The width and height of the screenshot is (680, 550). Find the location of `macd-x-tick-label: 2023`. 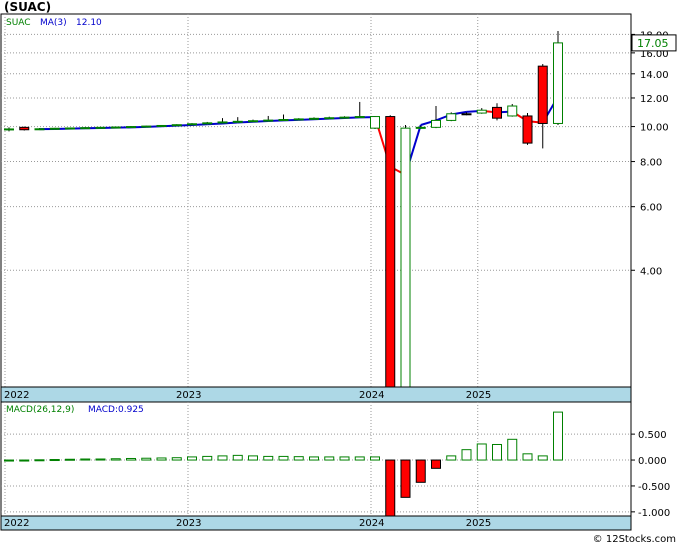

macd-x-tick-label: 2023 is located at coordinates (188, 523).